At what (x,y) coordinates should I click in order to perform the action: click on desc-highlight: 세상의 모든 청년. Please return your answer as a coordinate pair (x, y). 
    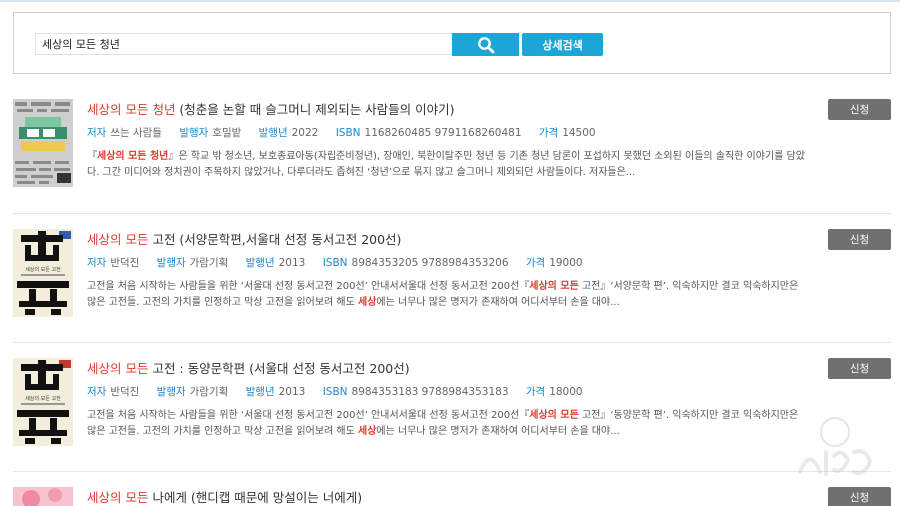
    Looking at the image, I should click on (133, 156).